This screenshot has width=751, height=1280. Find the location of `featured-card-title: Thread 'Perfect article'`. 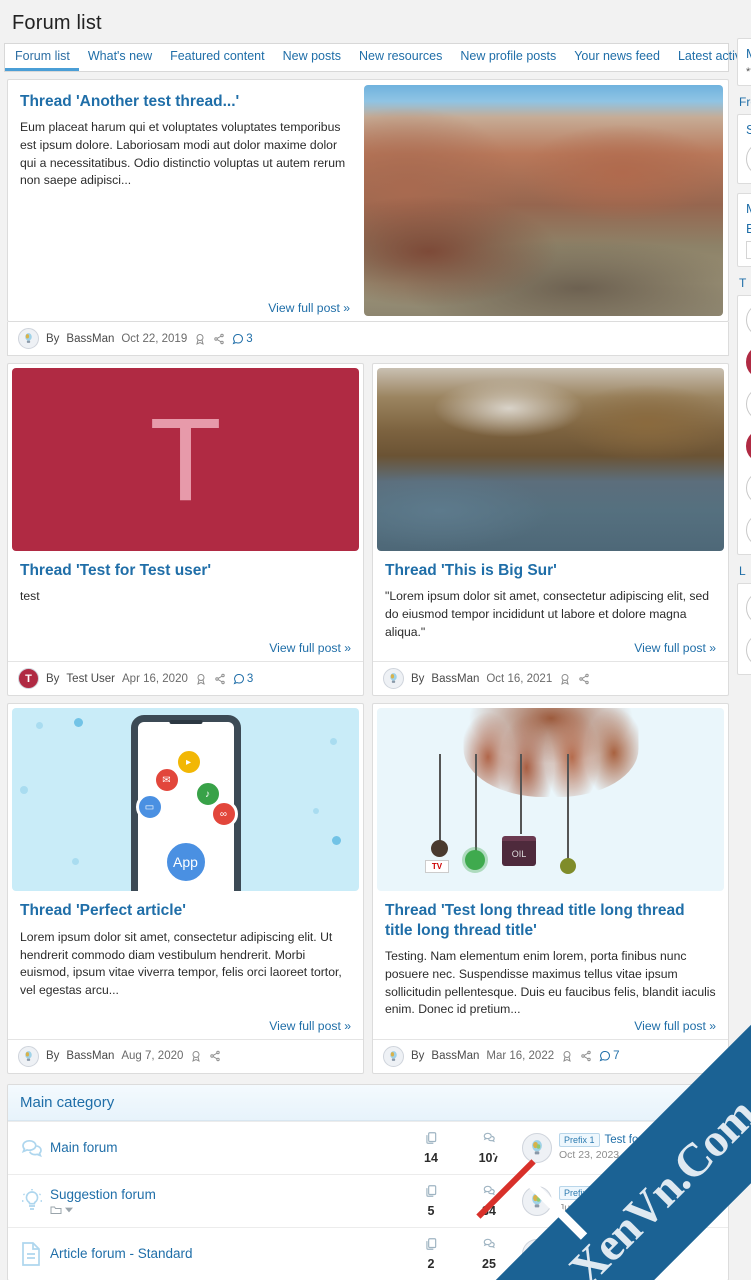

featured-card-title: Thread 'Perfect article' is located at coordinates (185, 910).